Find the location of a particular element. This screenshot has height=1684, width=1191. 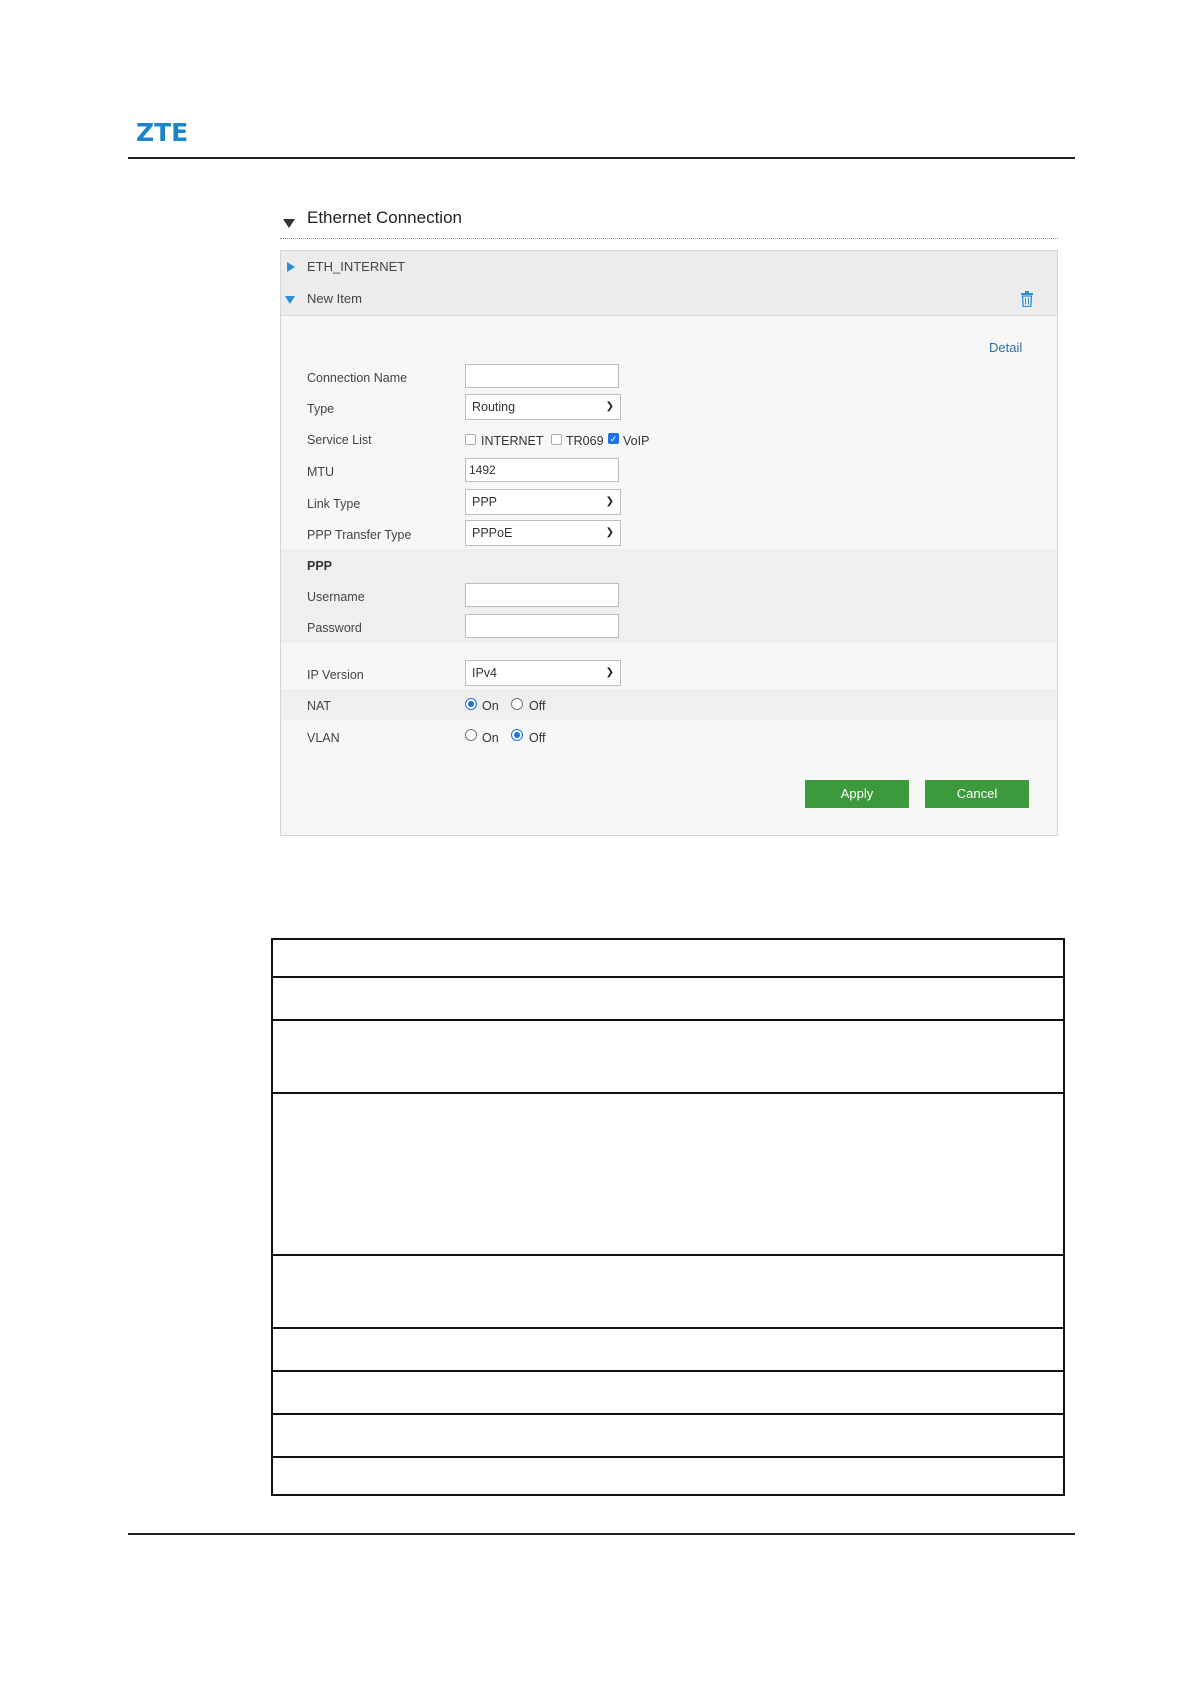

nat-off-label: Off is located at coordinates (537, 706).